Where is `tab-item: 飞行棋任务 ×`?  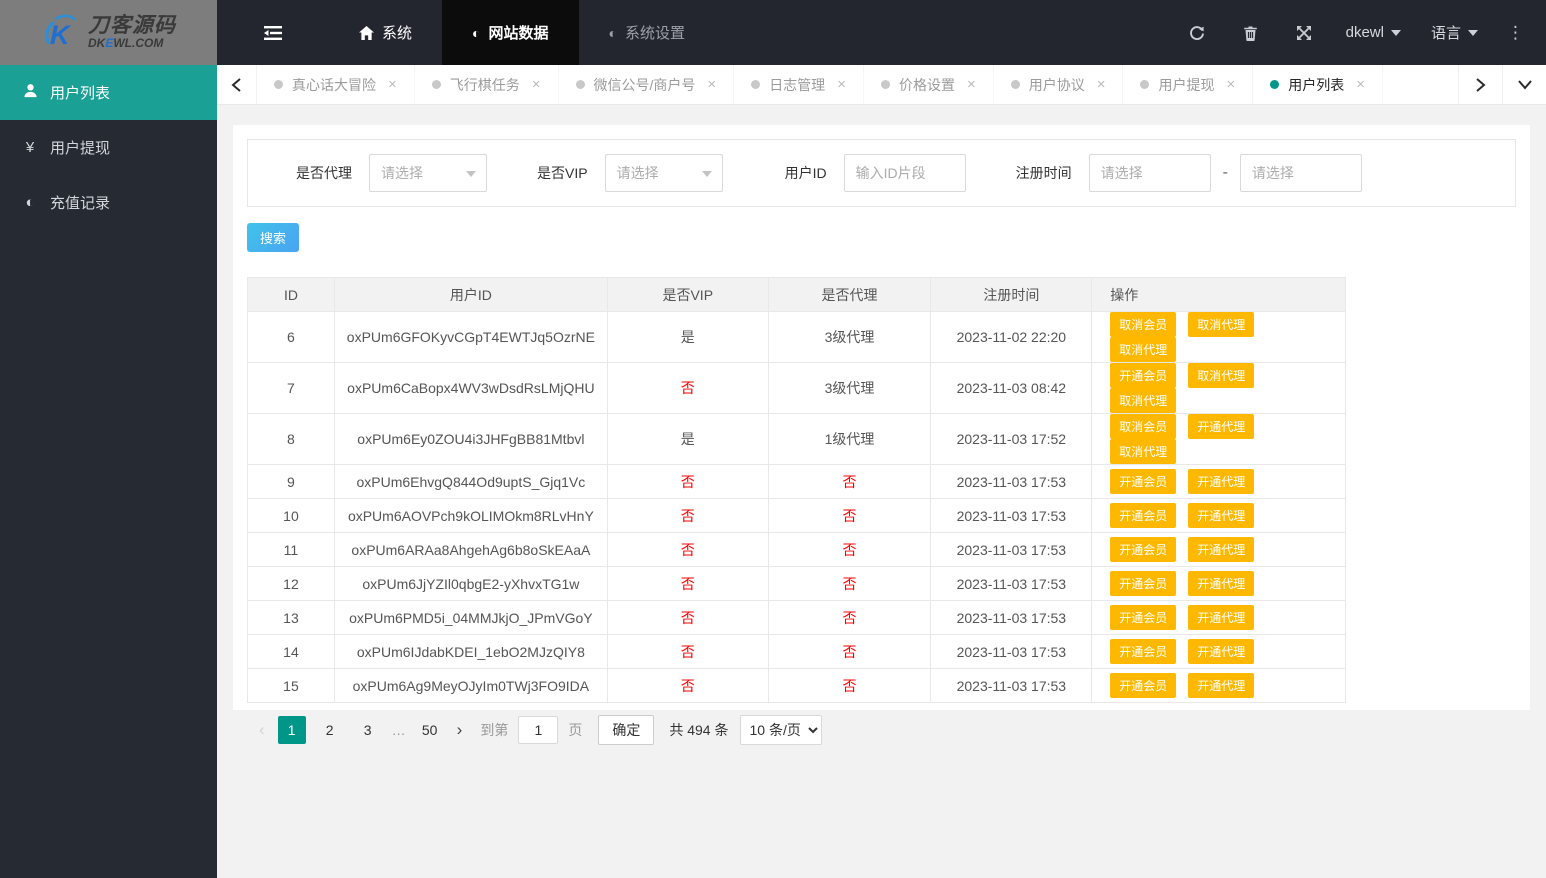 tab-item: 飞行棋任务 × is located at coordinates (487, 84).